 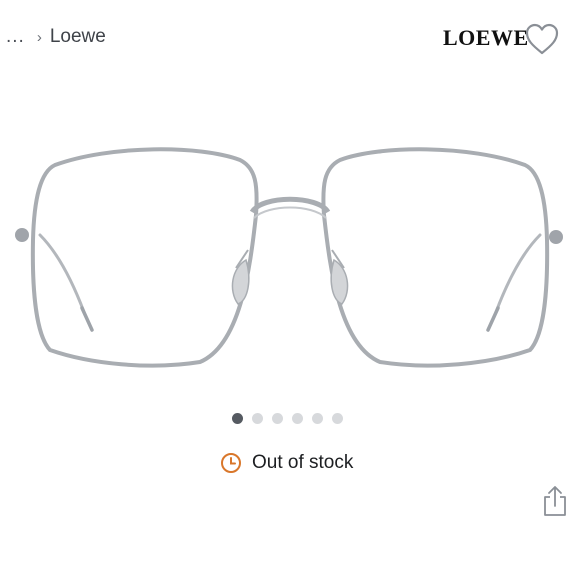 I want to click on gallery-pagination, so click(x=287, y=418).